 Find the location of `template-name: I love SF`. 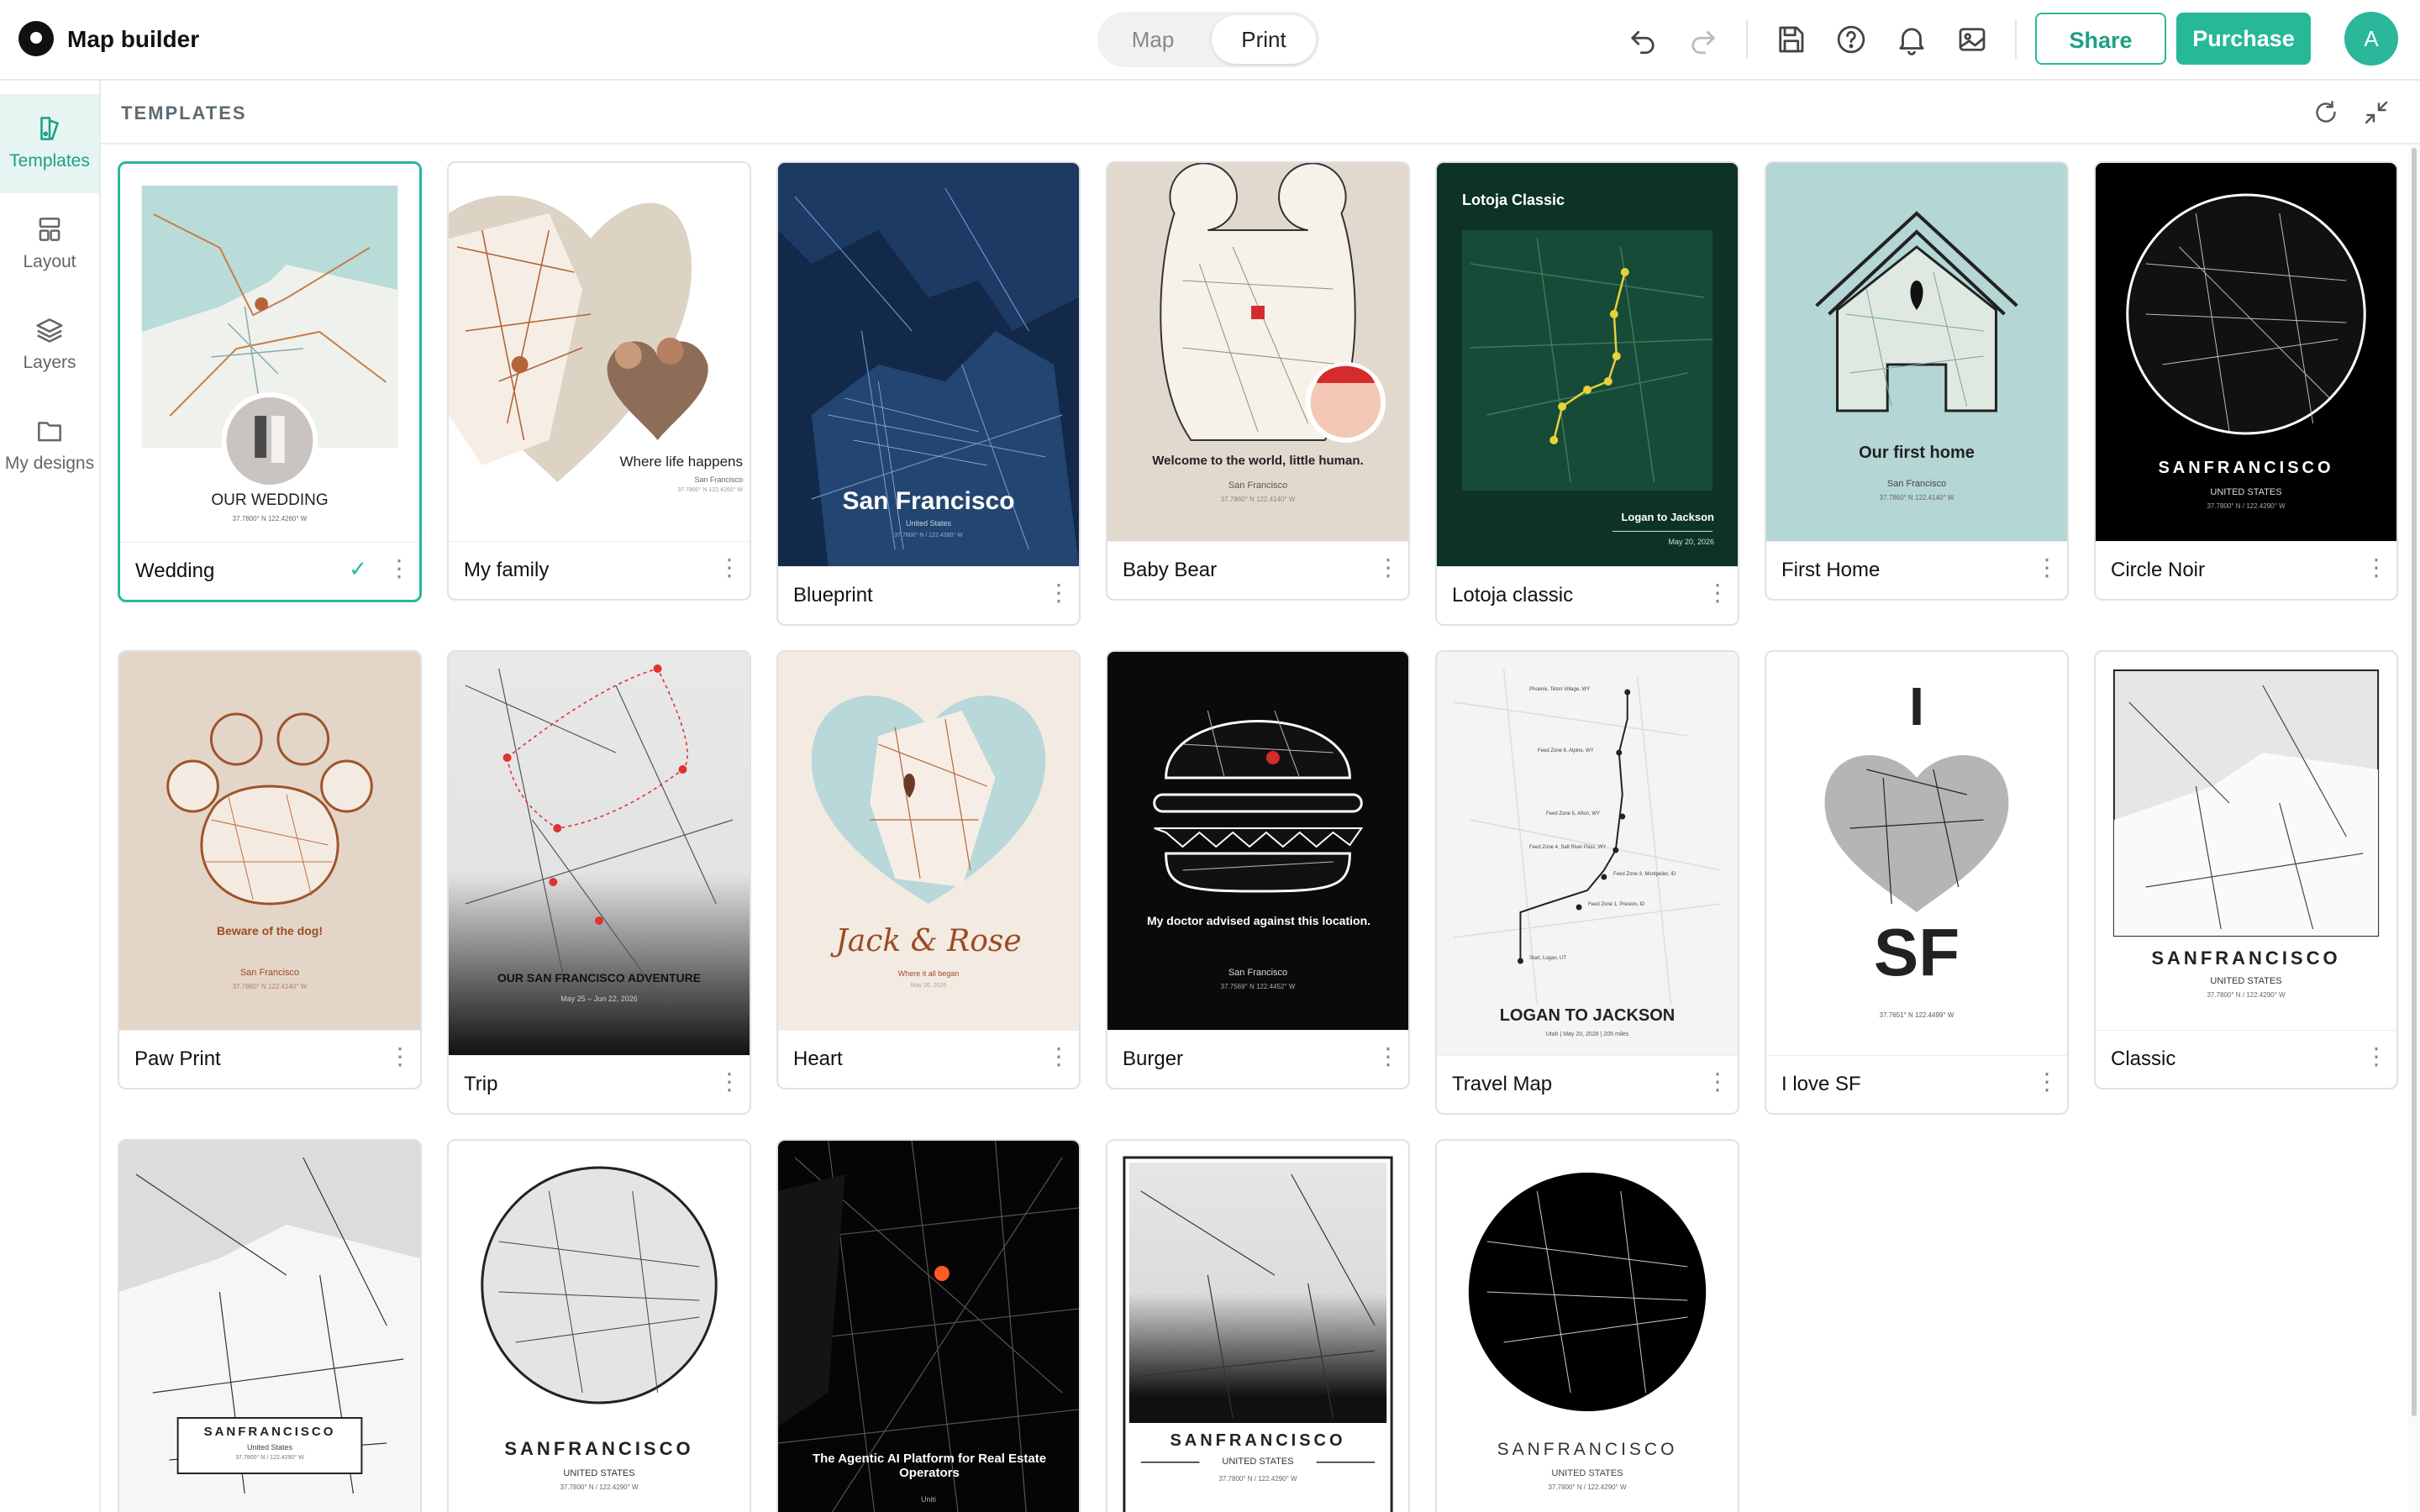

template-name: I love SF is located at coordinates (1821, 1084).